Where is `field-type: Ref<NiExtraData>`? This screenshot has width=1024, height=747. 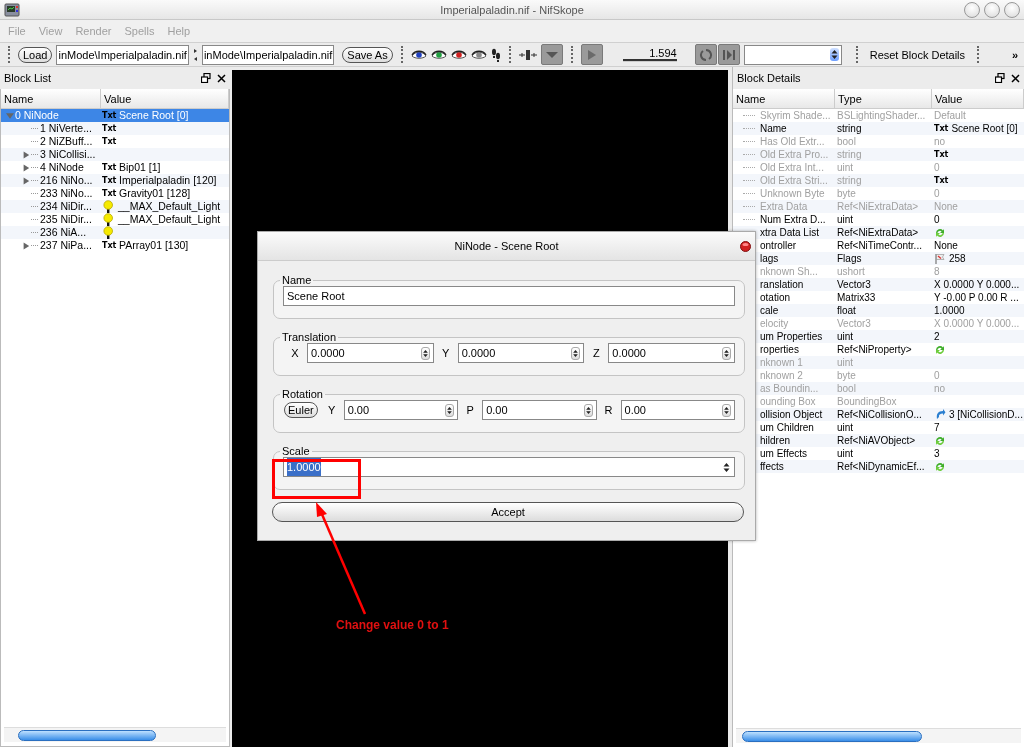 field-type: Ref<NiExtraData> is located at coordinates (878, 232).